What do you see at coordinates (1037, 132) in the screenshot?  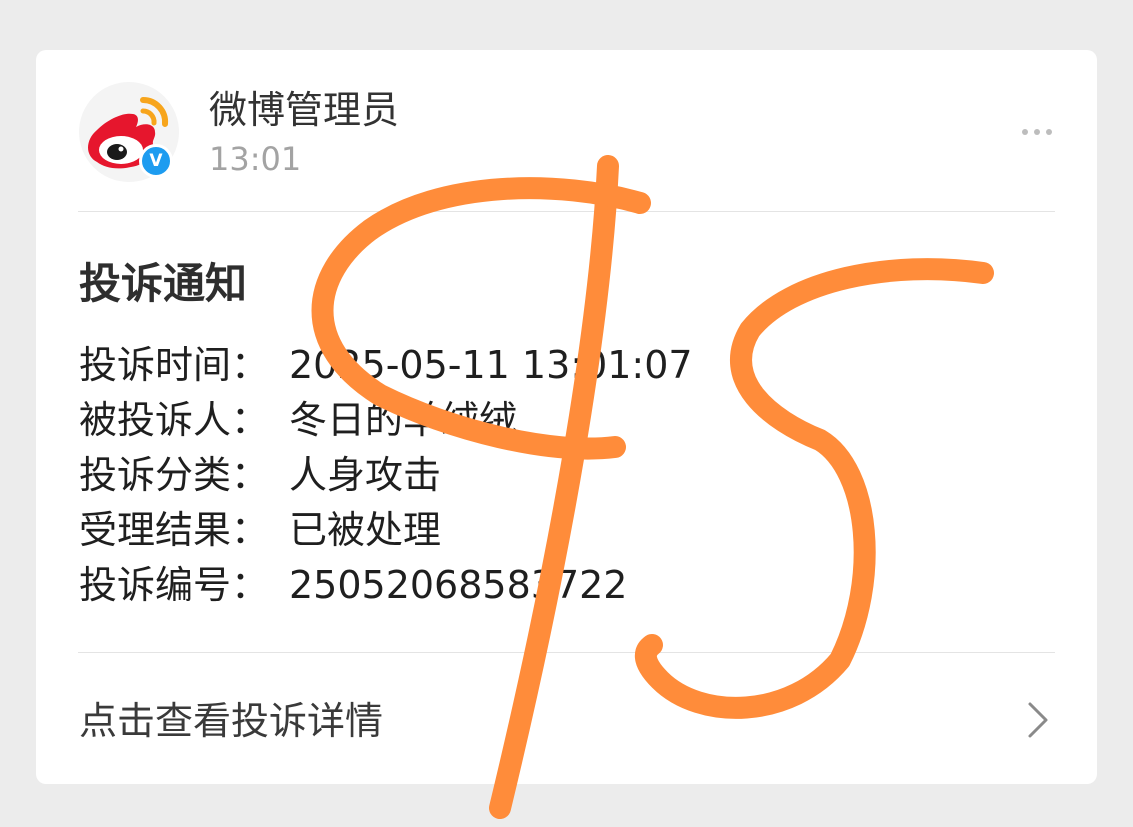 I see `more-options-icon` at bounding box center [1037, 132].